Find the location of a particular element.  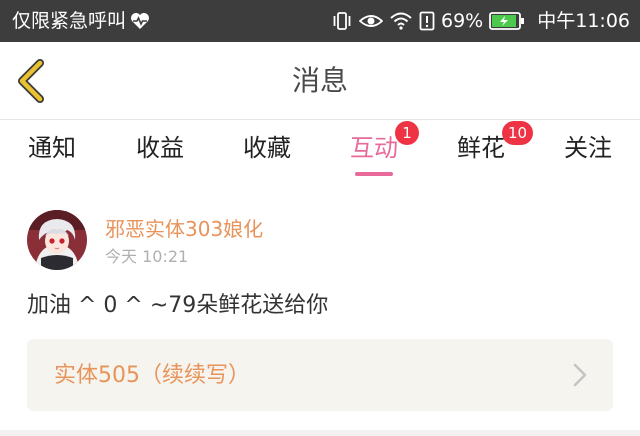

divider is located at coordinates (320, 433).